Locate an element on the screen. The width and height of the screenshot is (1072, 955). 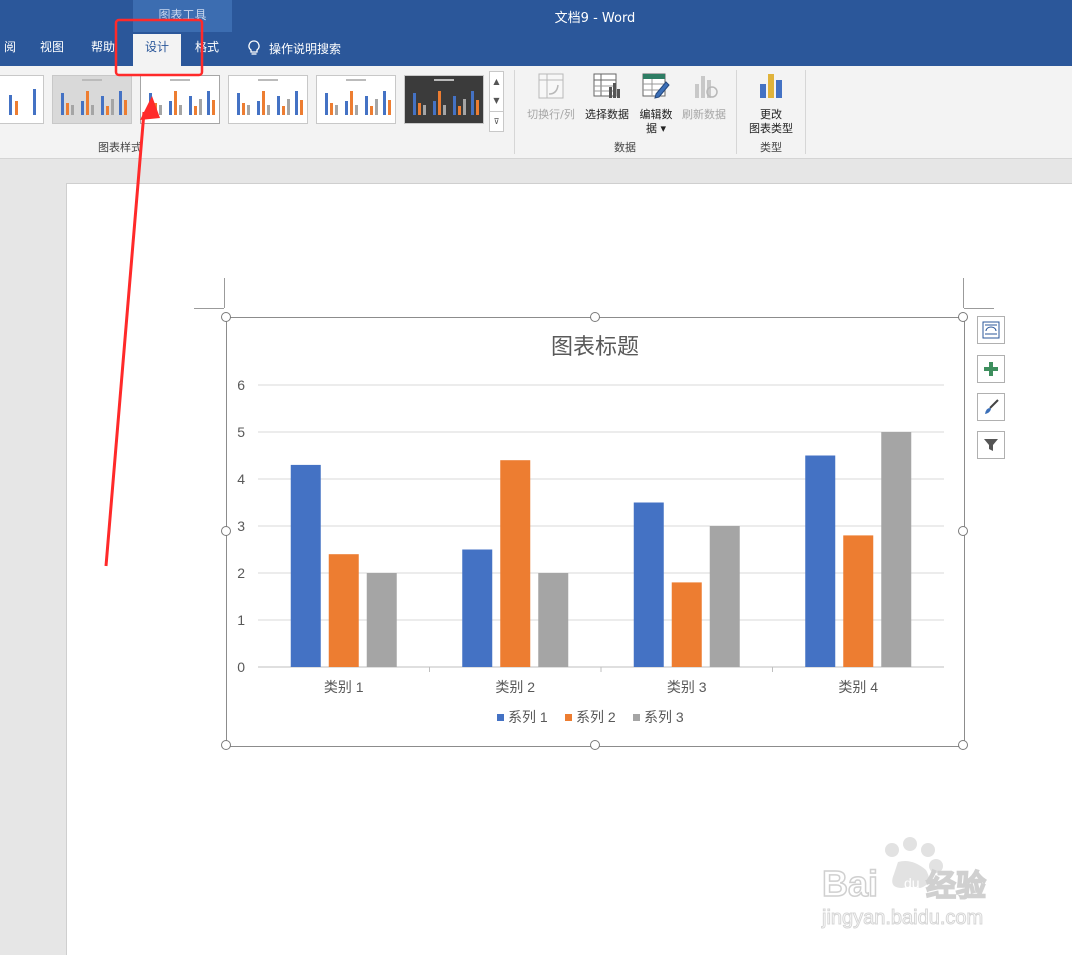
gallery-down-icon: ▼ is located at coordinates (496, 100).